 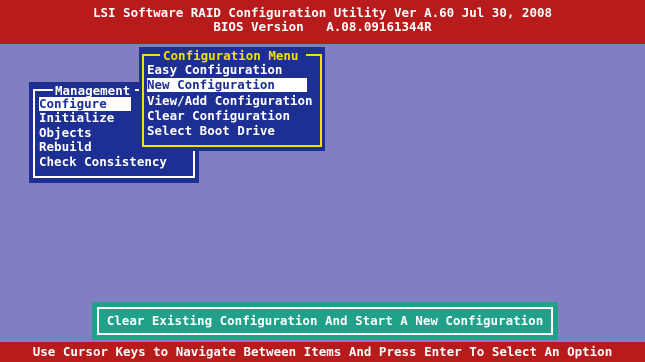 What do you see at coordinates (104, 162) in the screenshot?
I see `menu-item-check-consistency: Check Consistency` at bounding box center [104, 162].